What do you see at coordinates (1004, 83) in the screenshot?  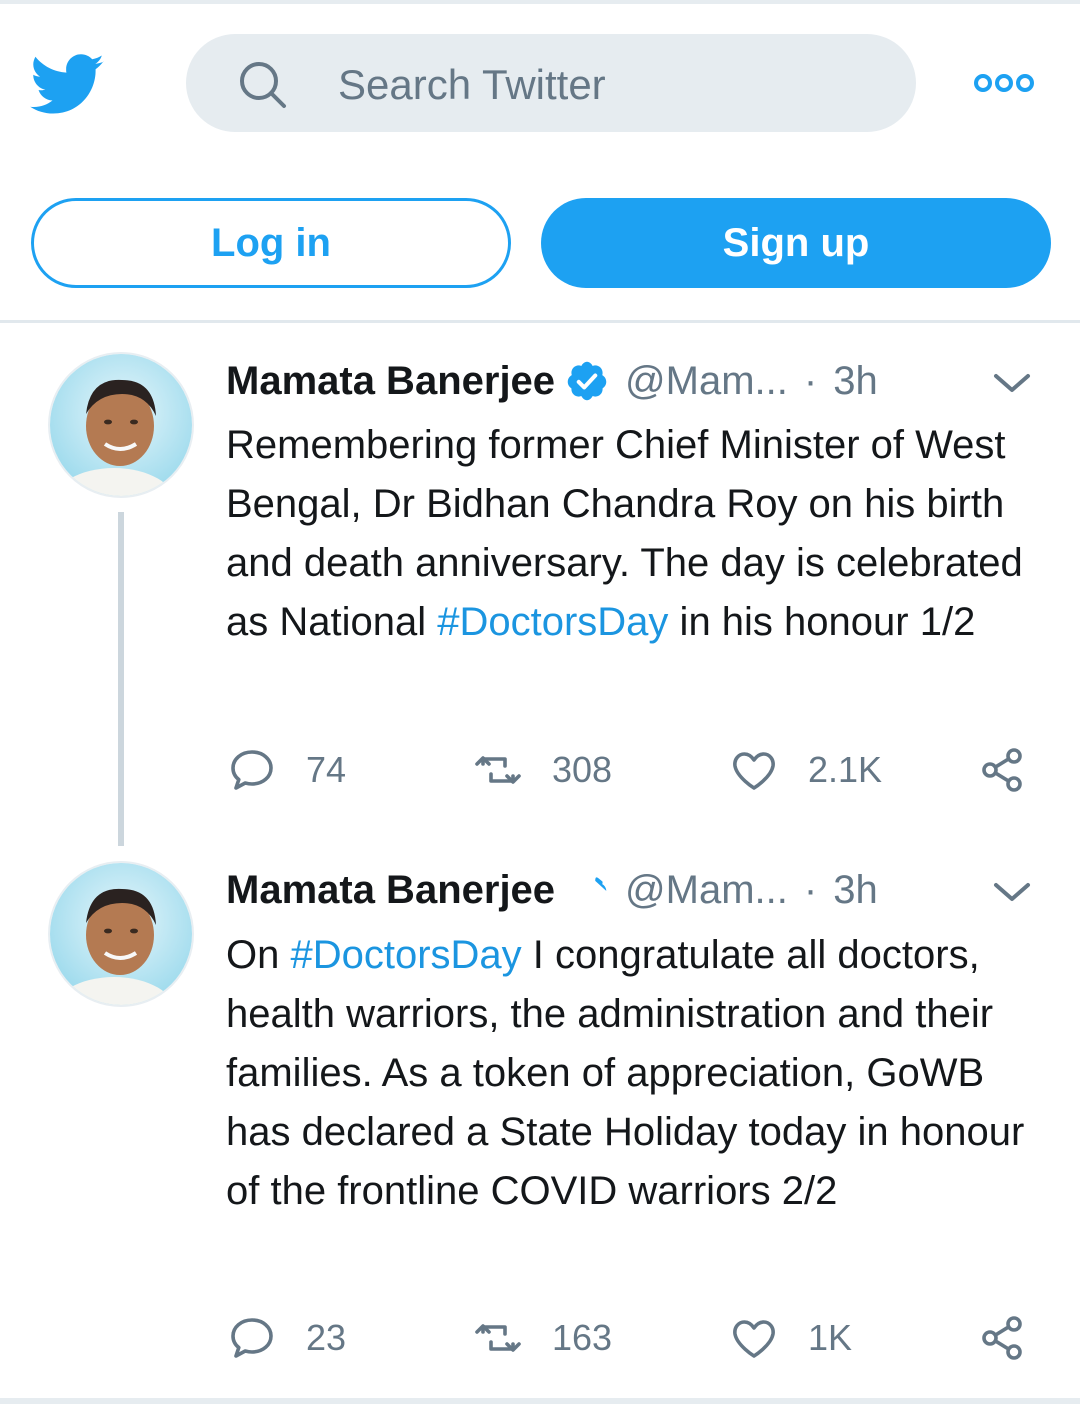 I see `more-options-icon` at bounding box center [1004, 83].